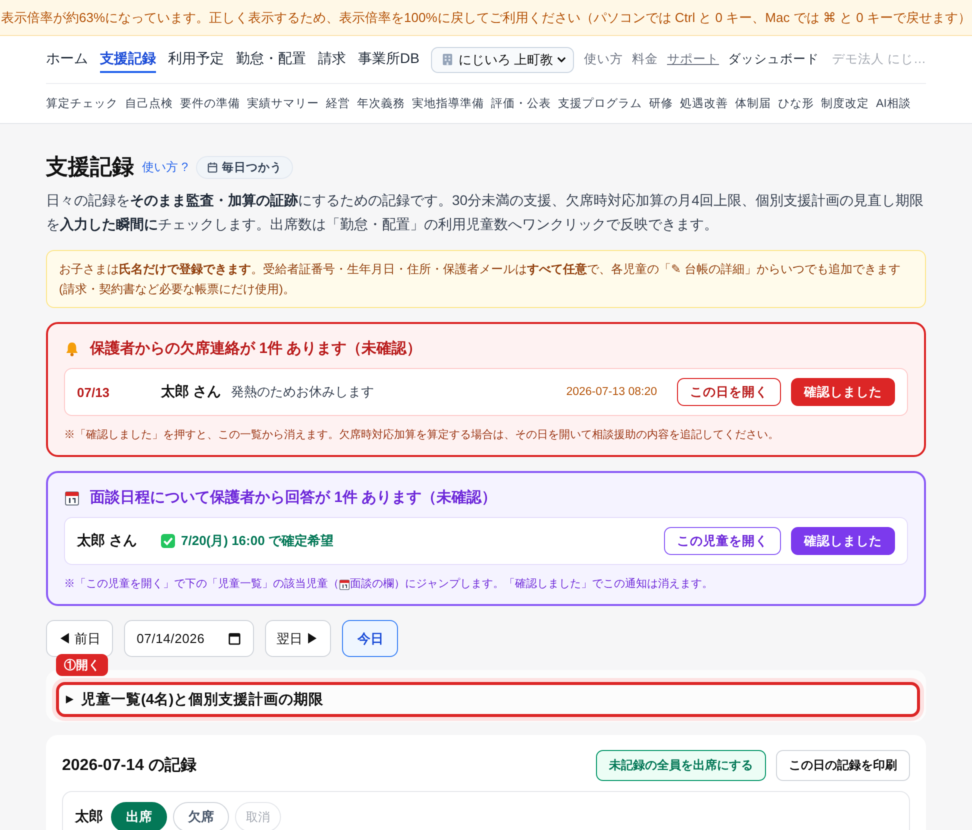  I want to click on absence-message: 発熱のためお休みします, so click(302, 392).